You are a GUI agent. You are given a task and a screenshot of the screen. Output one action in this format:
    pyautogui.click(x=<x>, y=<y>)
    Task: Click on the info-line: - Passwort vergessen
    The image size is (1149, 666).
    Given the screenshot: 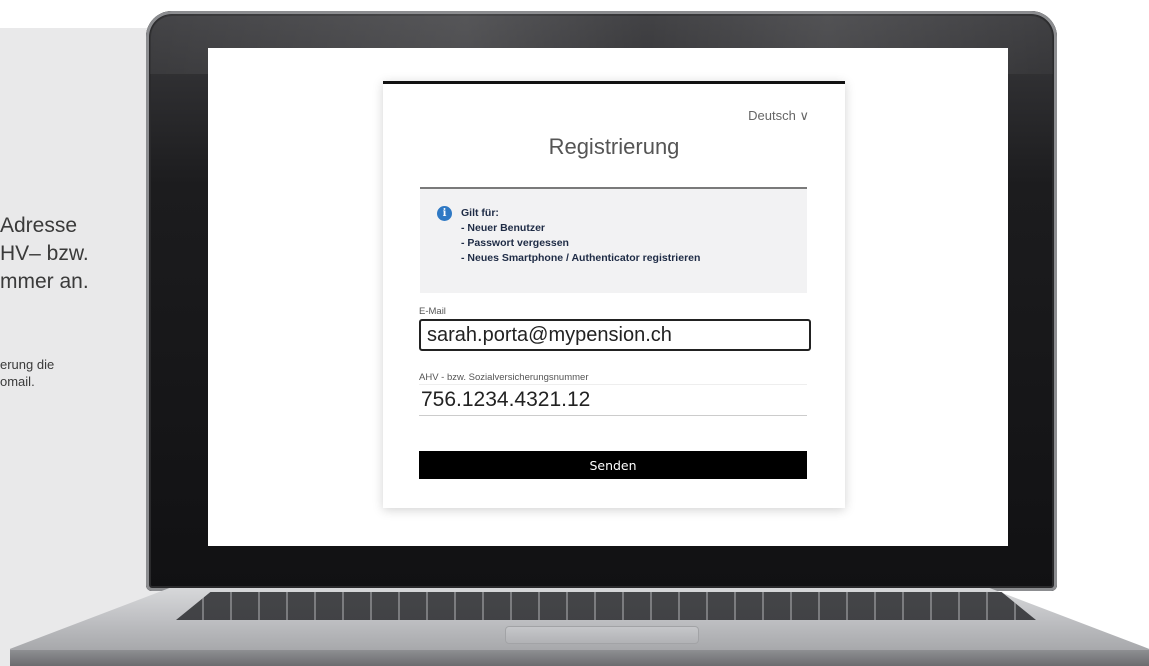 What is the action you would take?
    pyautogui.click(x=515, y=243)
    